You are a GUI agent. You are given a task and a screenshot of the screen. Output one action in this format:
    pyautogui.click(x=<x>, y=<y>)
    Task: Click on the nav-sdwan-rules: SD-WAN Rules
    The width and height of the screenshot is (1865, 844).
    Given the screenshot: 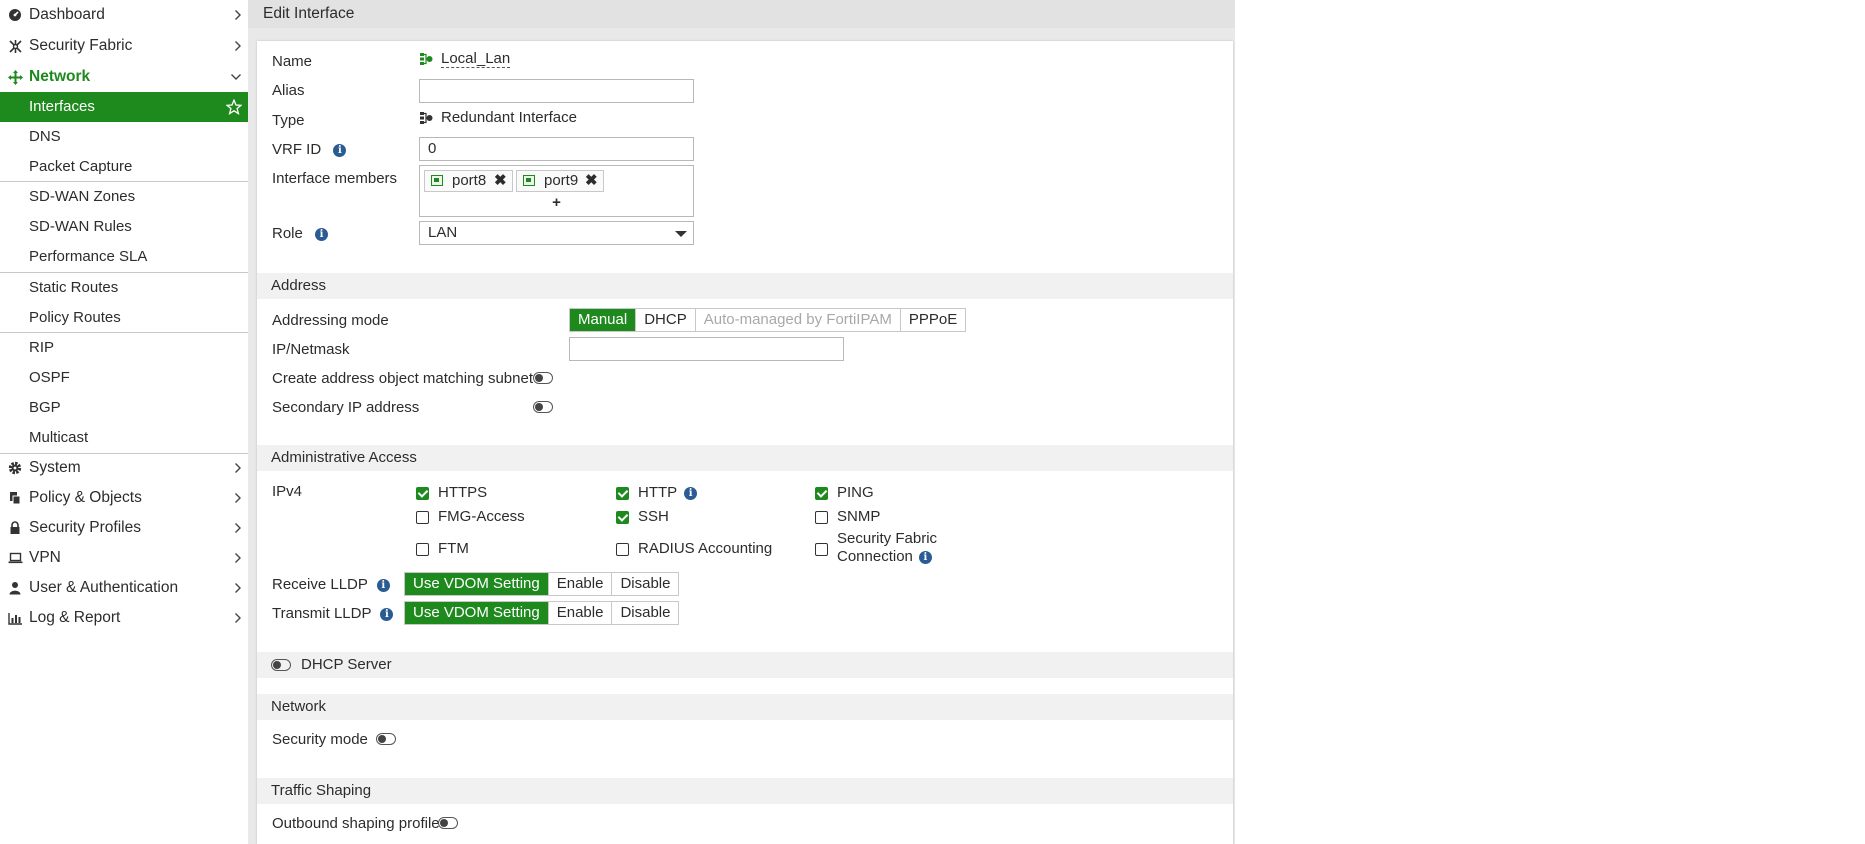 What is the action you would take?
    pyautogui.click(x=124, y=227)
    